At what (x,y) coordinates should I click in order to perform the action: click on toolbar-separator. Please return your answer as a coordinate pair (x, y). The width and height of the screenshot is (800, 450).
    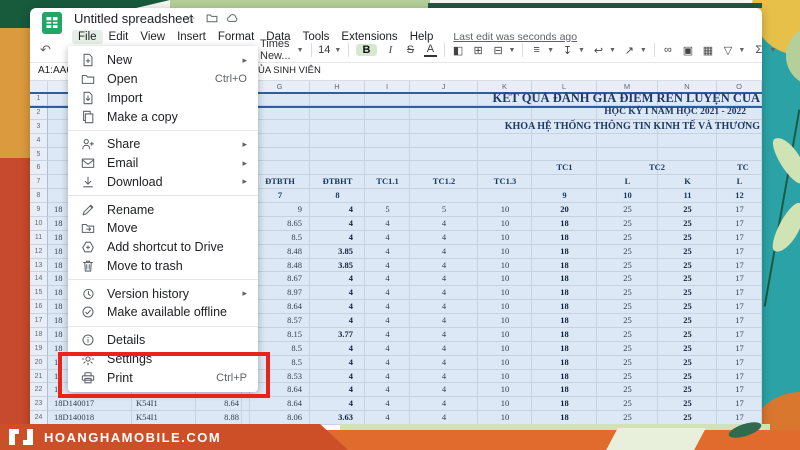
    Looking at the image, I should click on (654, 50).